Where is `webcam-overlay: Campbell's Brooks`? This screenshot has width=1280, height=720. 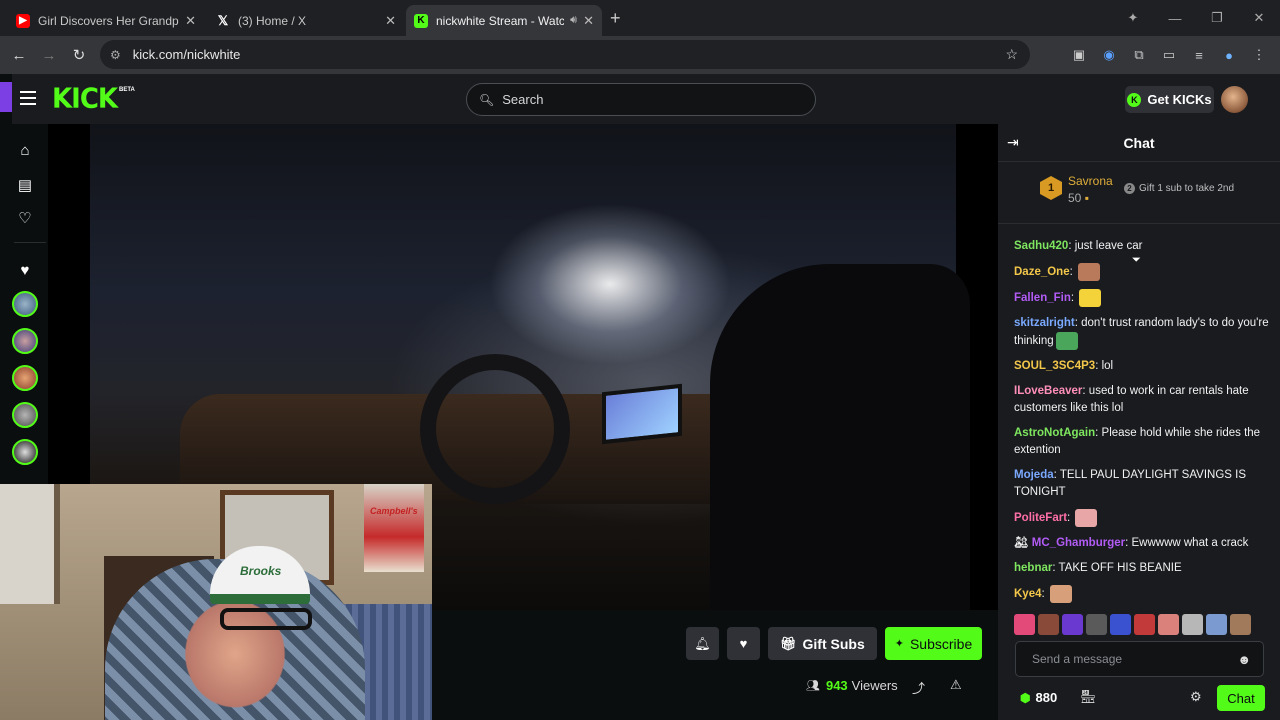
webcam-overlay: Campbell's Brooks is located at coordinates (216, 602).